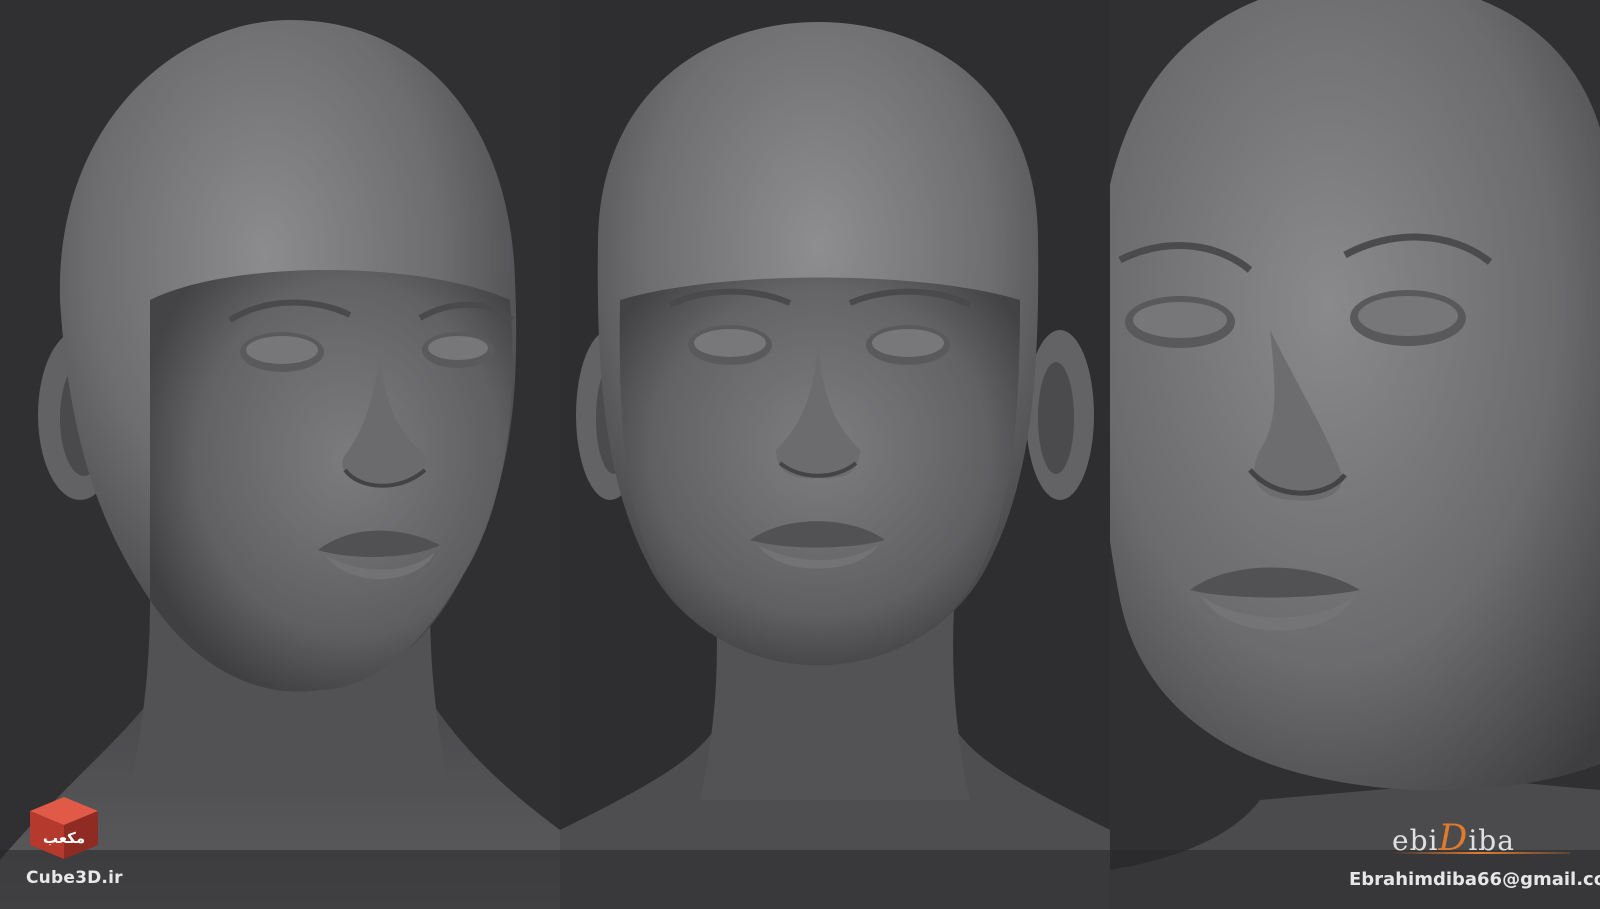 The width and height of the screenshot is (1600, 909). I want to click on site-label: Cube3D.ir, so click(74, 878).